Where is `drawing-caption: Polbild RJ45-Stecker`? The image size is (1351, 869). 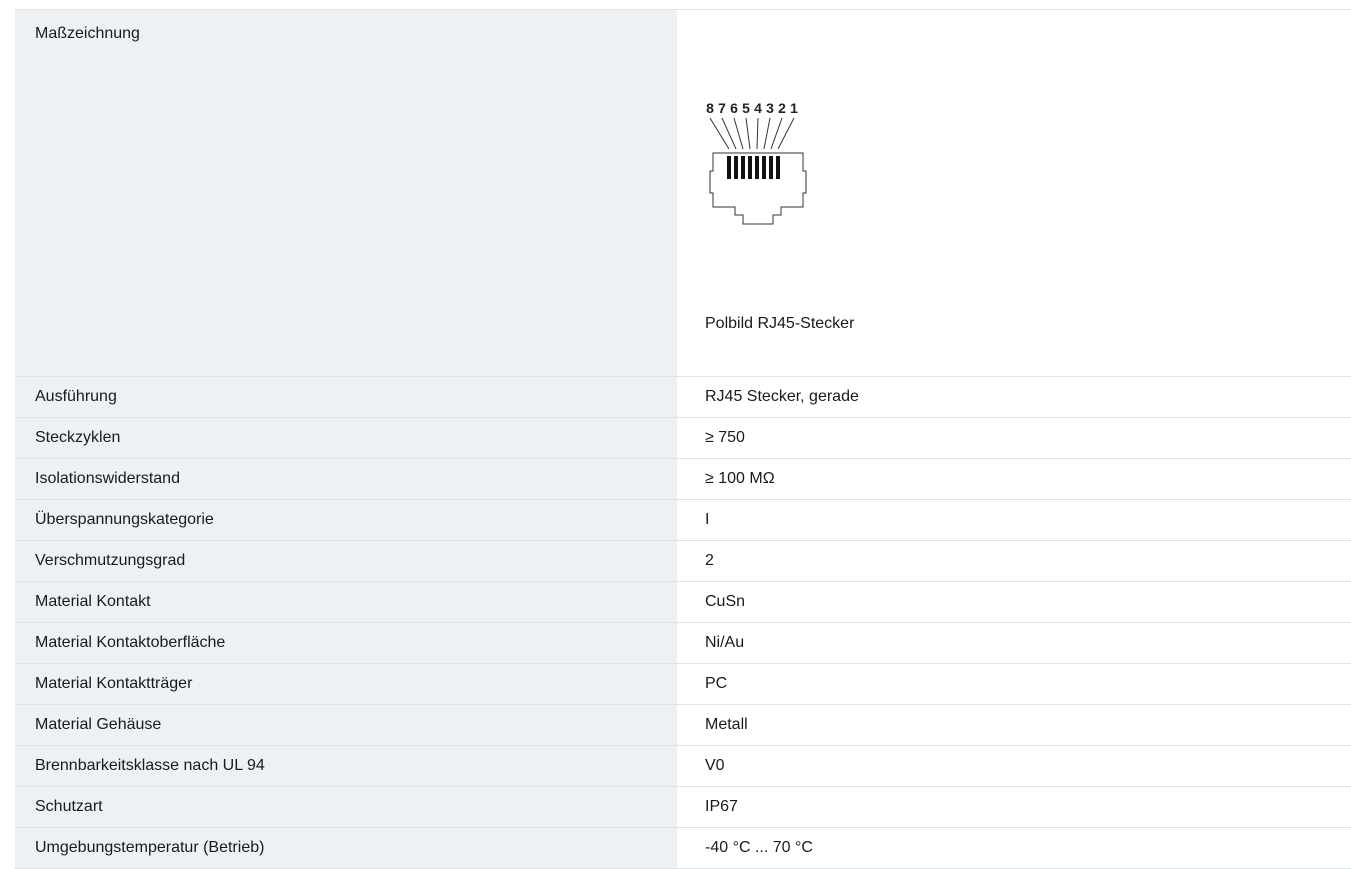
drawing-caption: Polbild RJ45-Stecker is located at coordinates (780, 323).